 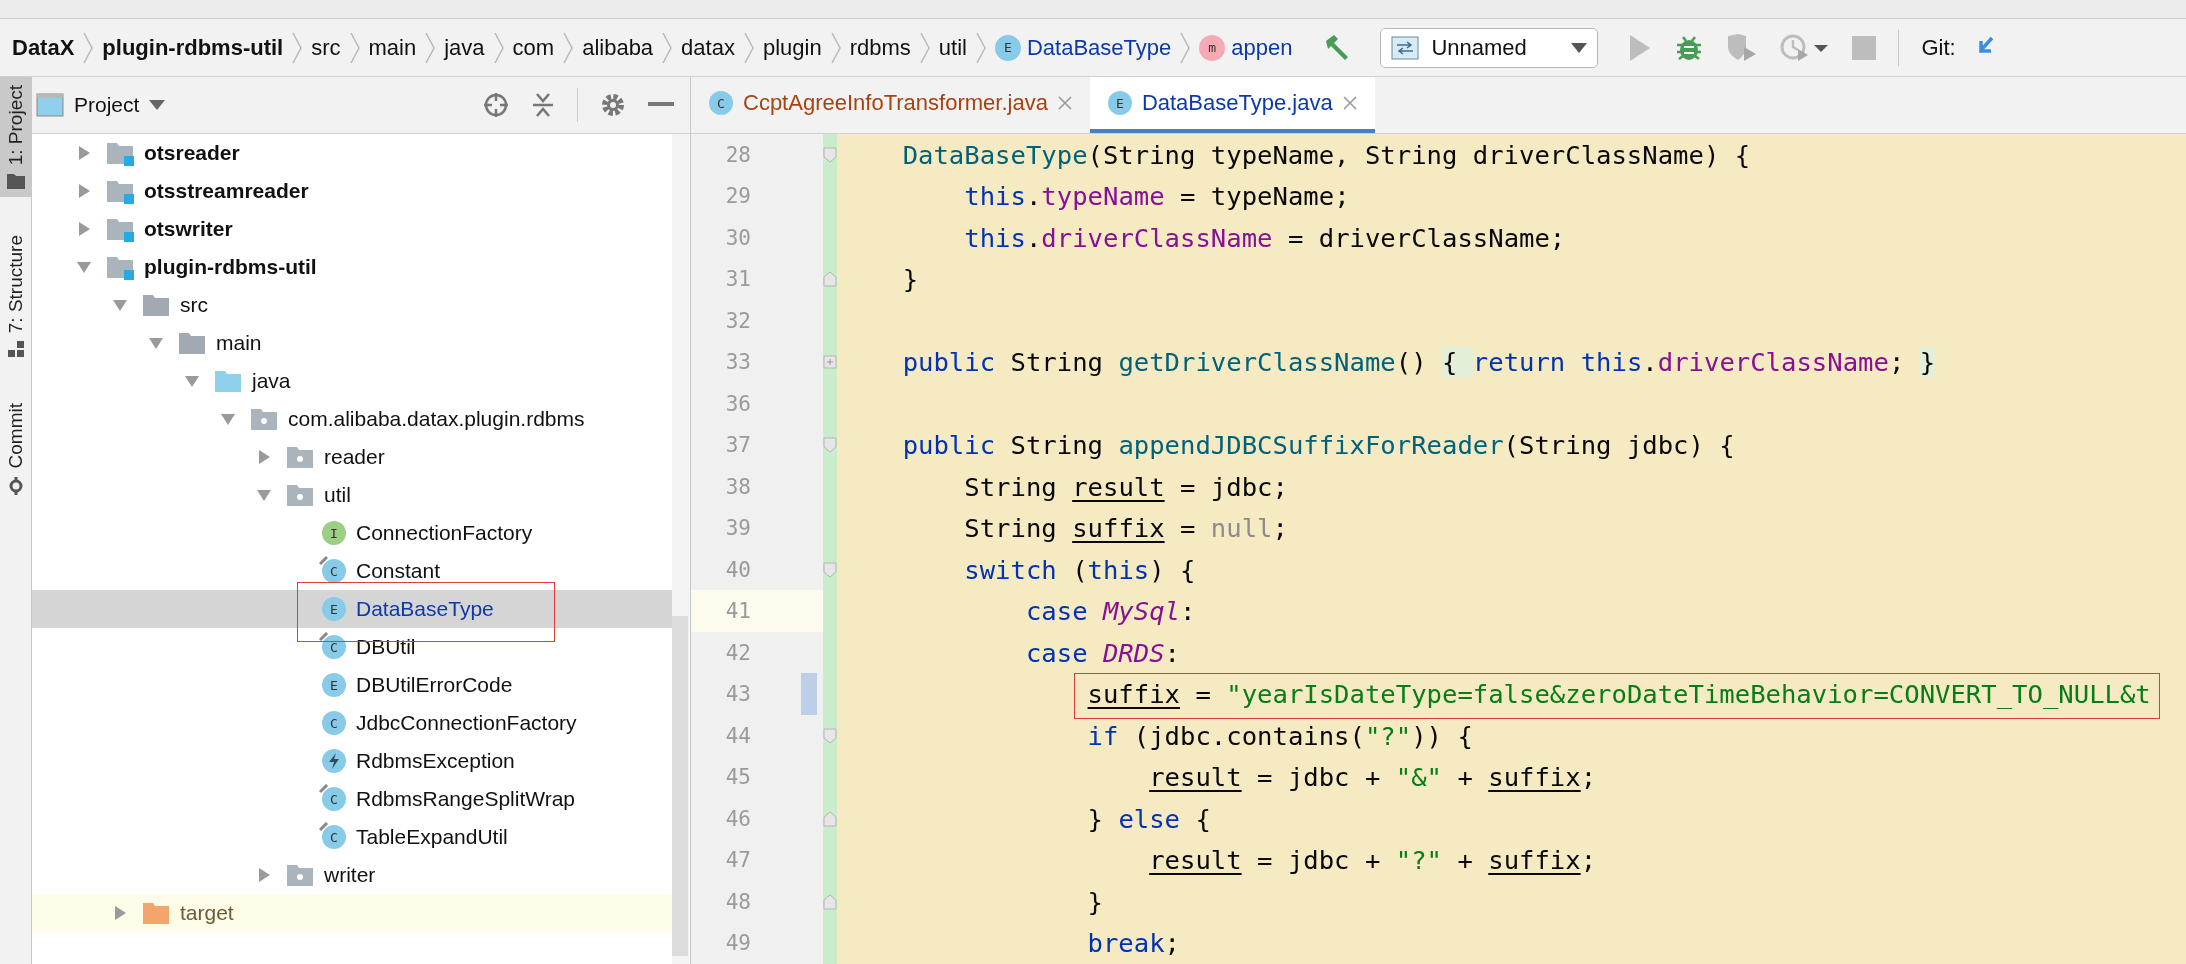 What do you see at coordinates (708, 47) in the screenshot?
I see `breadcrumb-item: datax` at bounding box center [708, 47].